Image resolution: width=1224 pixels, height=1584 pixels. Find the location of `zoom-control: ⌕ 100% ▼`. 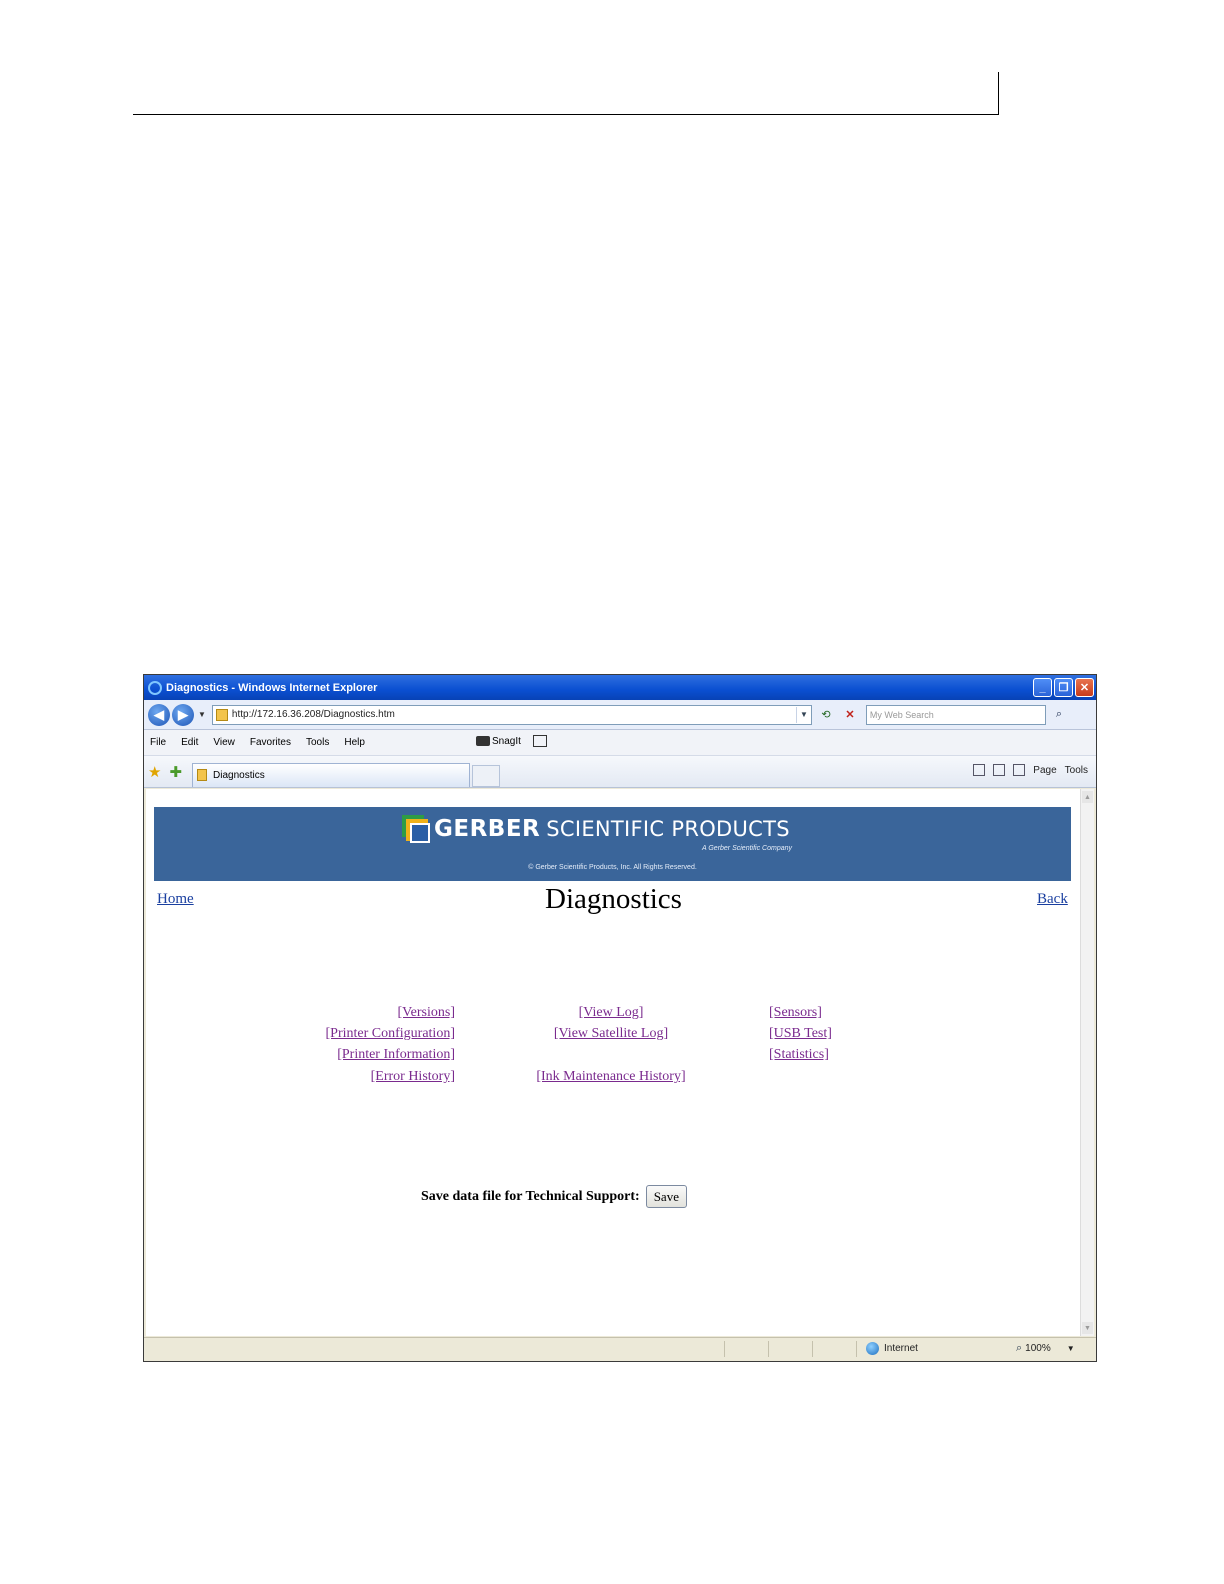

zoom-control: ⌕ 100% ▼ is located at coordinates (1045, 1348).